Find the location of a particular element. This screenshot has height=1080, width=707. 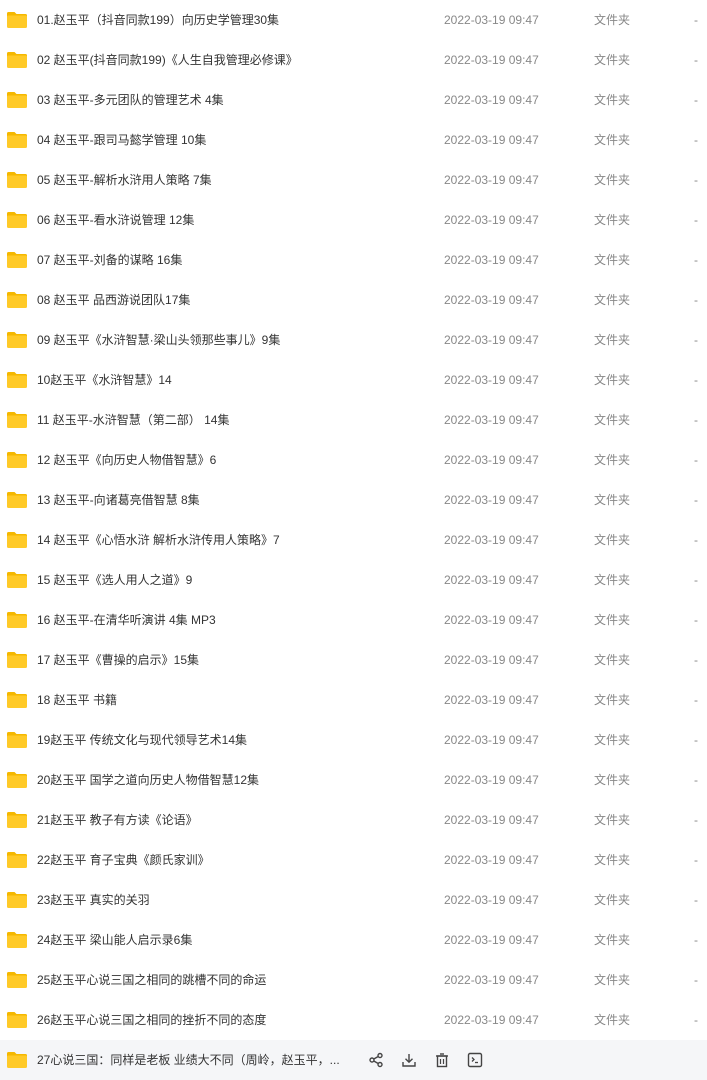

file-row: 15 赵玉平《选人用人之道》9 2022-03-19 09:47 文件夹 - is located at coordinates (353, 580).